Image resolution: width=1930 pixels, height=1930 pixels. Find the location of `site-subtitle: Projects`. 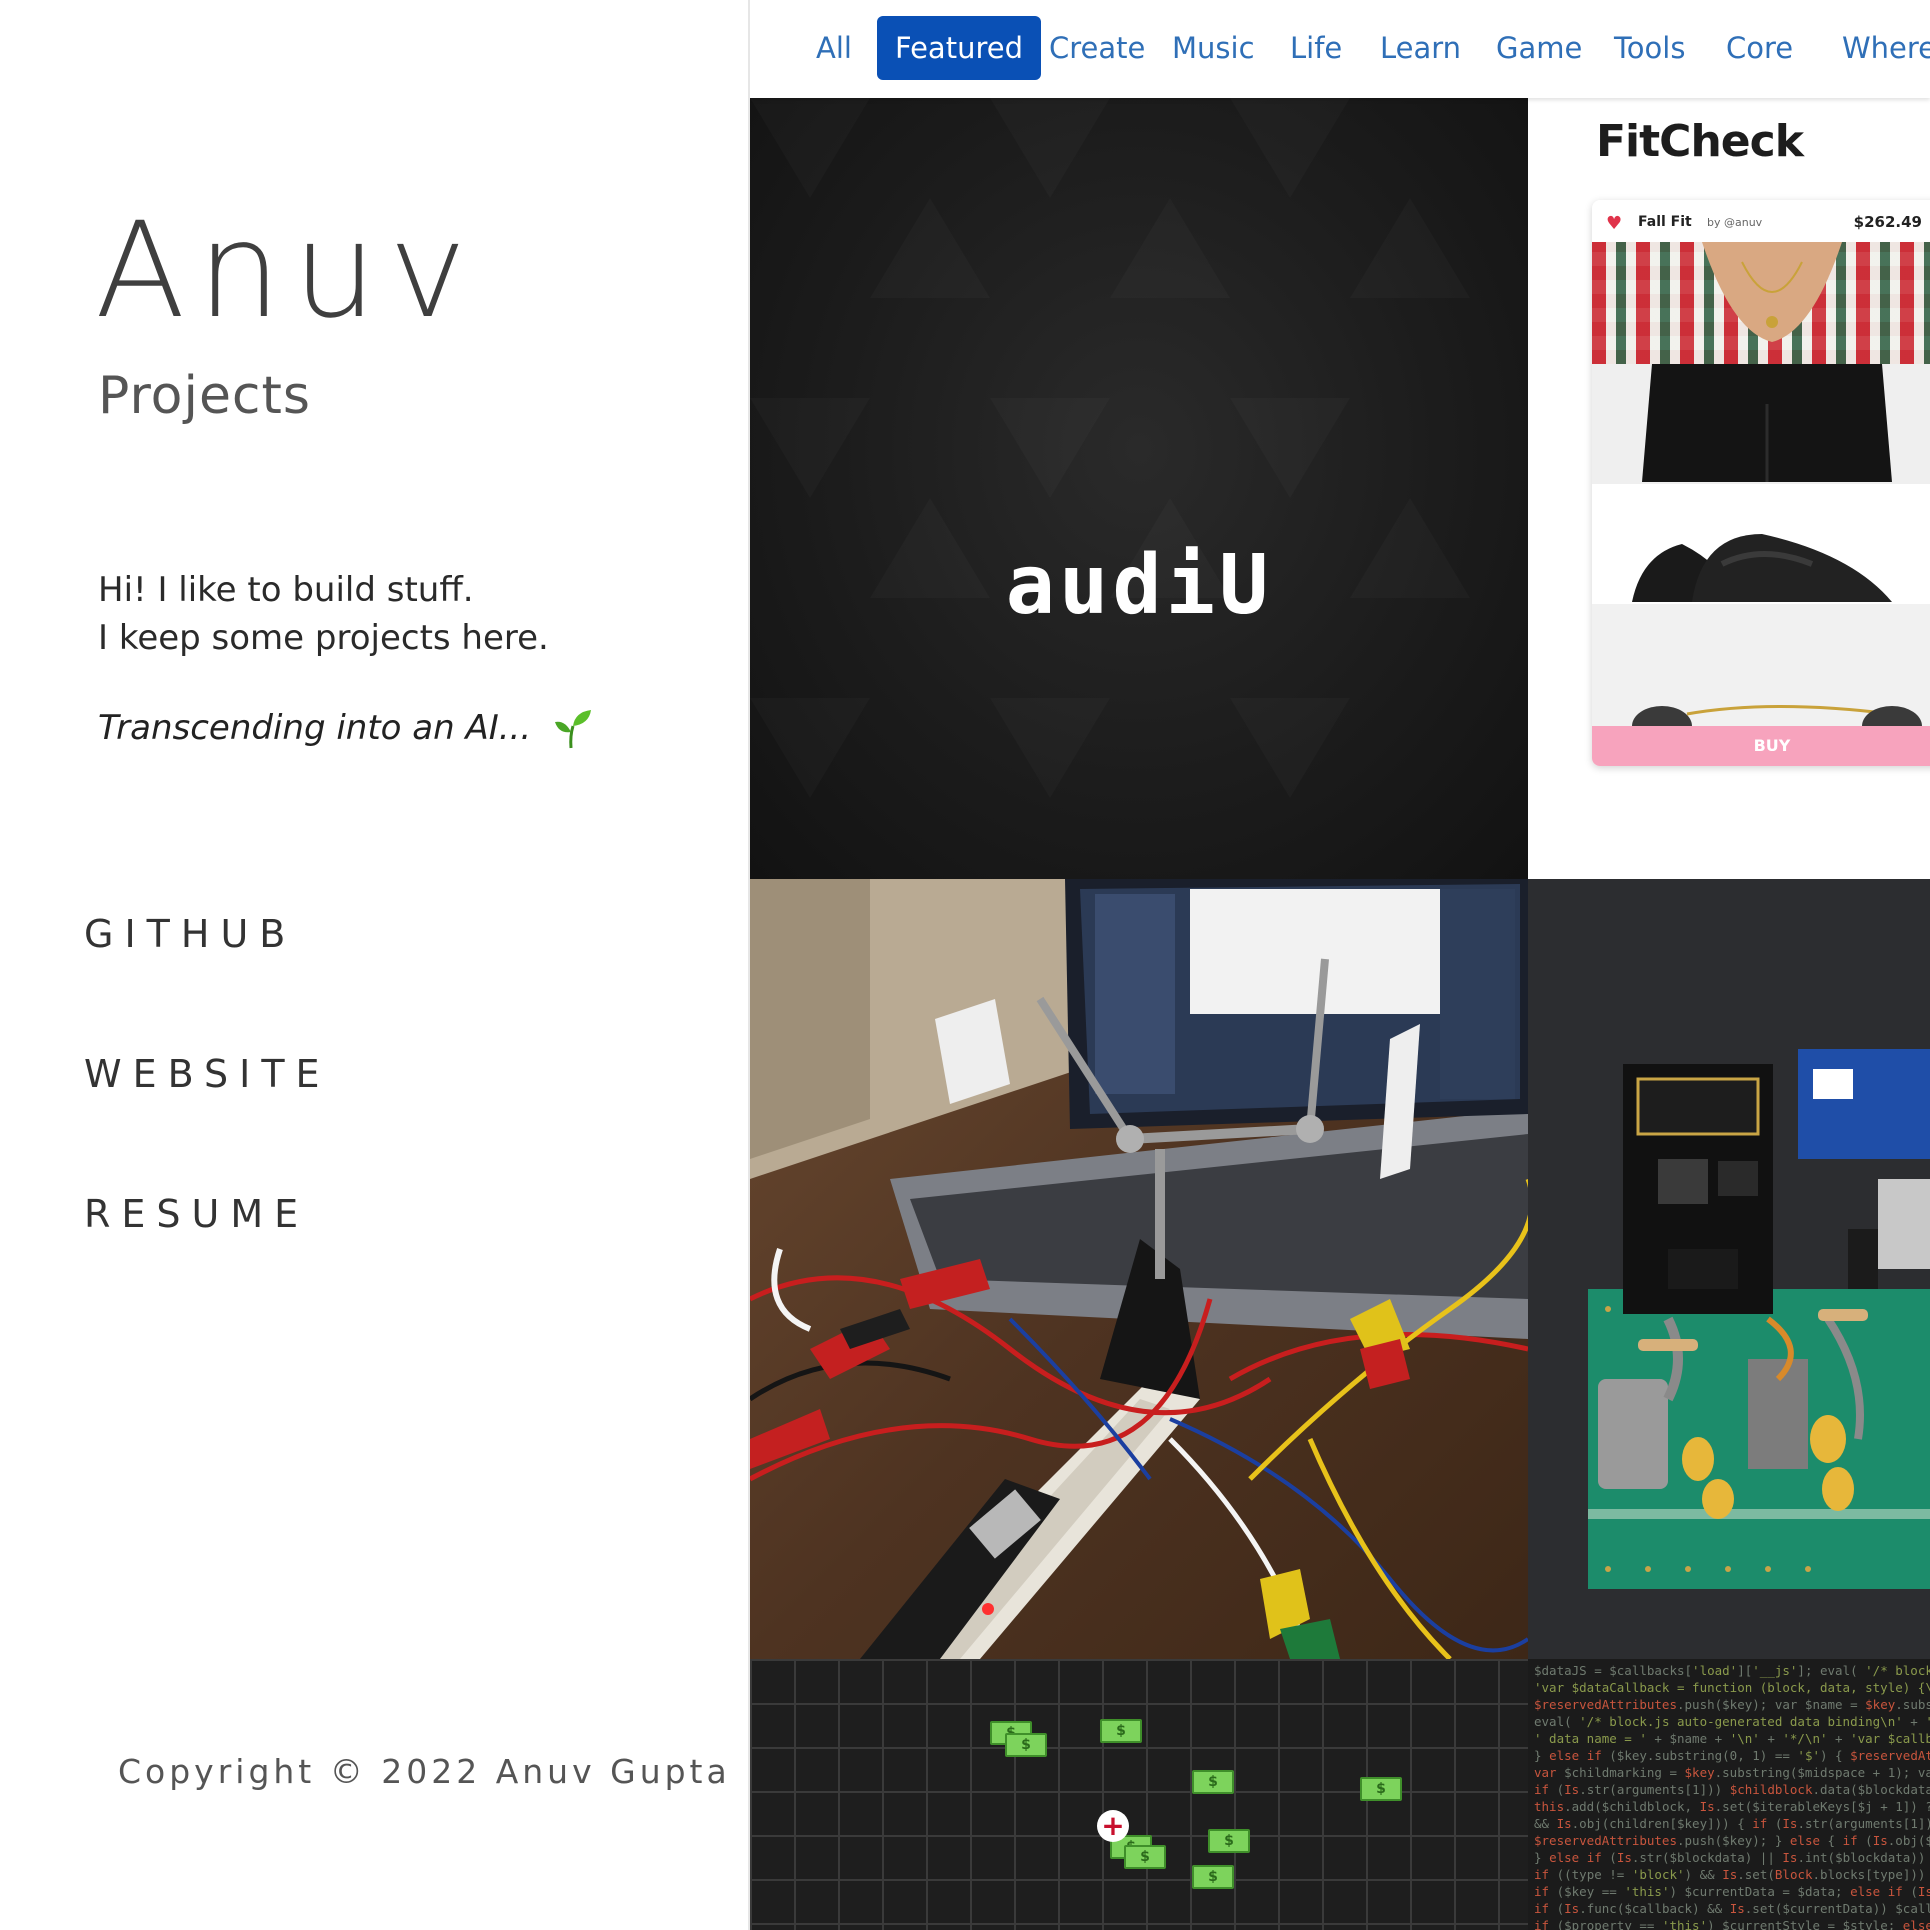

site-subtitle: Projects is located at coordinates (205, 396).